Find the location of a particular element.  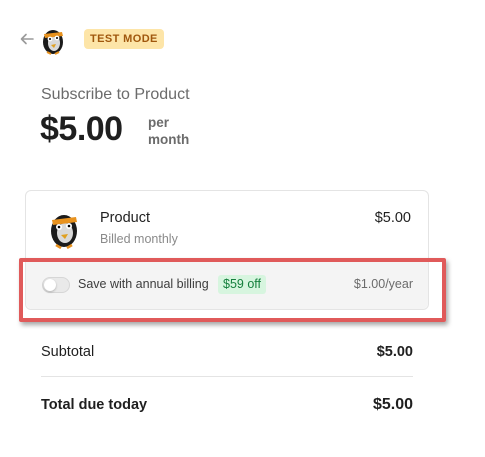

price-amount: $5.00 is located at coordinates (81, 129).